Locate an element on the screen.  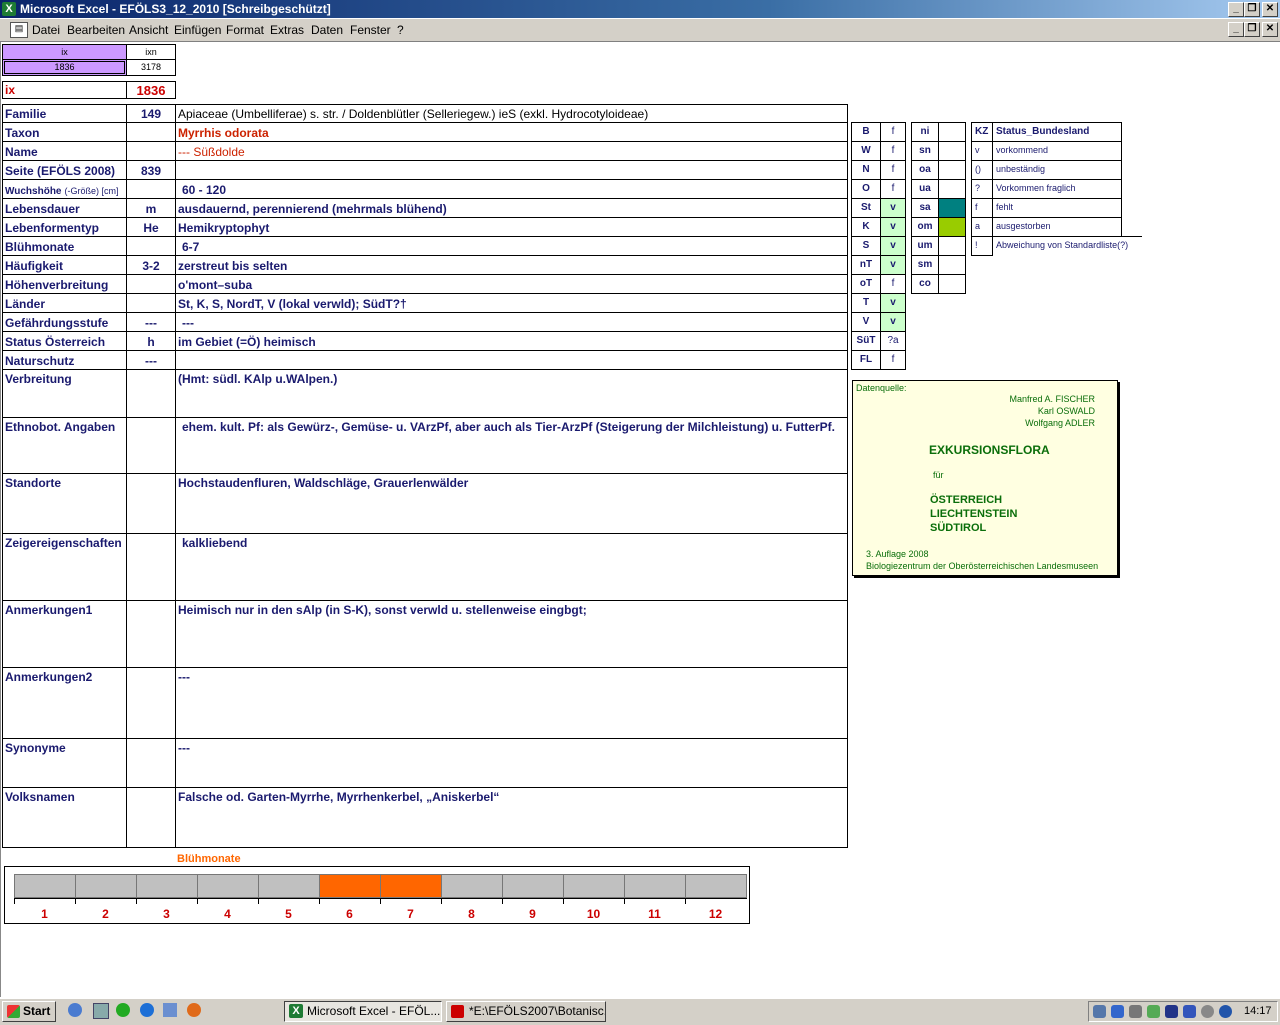
row-label: Name is located at coordinates (64, 151).